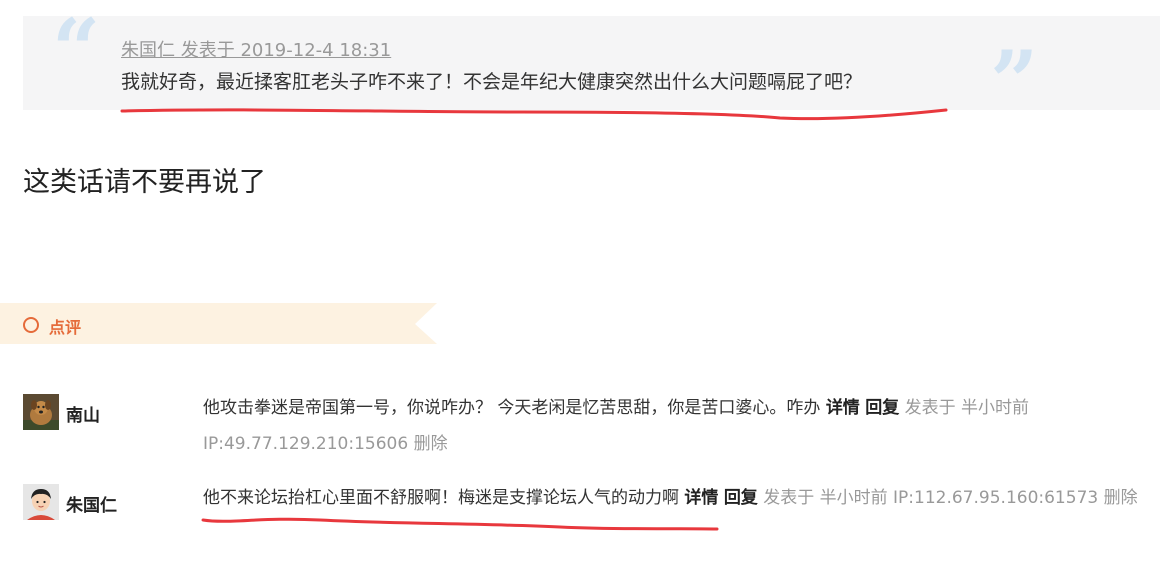 This screenshot has height=566, width=1175. Describe the element at coordinates (460, 524) in the screenshot. I see `annotation-underline-comment` at that location.